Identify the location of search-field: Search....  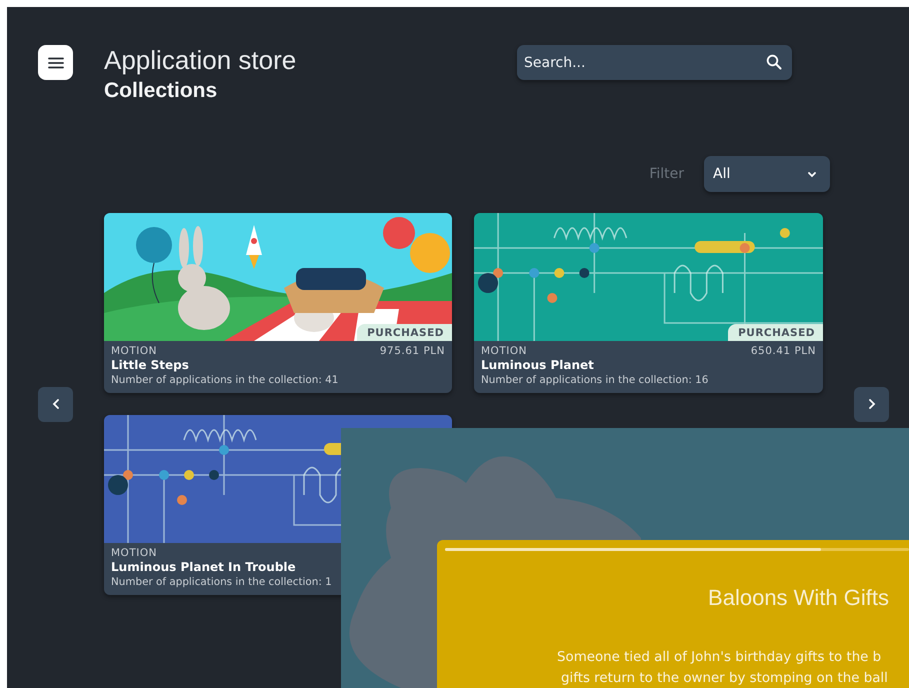
(654, 62).